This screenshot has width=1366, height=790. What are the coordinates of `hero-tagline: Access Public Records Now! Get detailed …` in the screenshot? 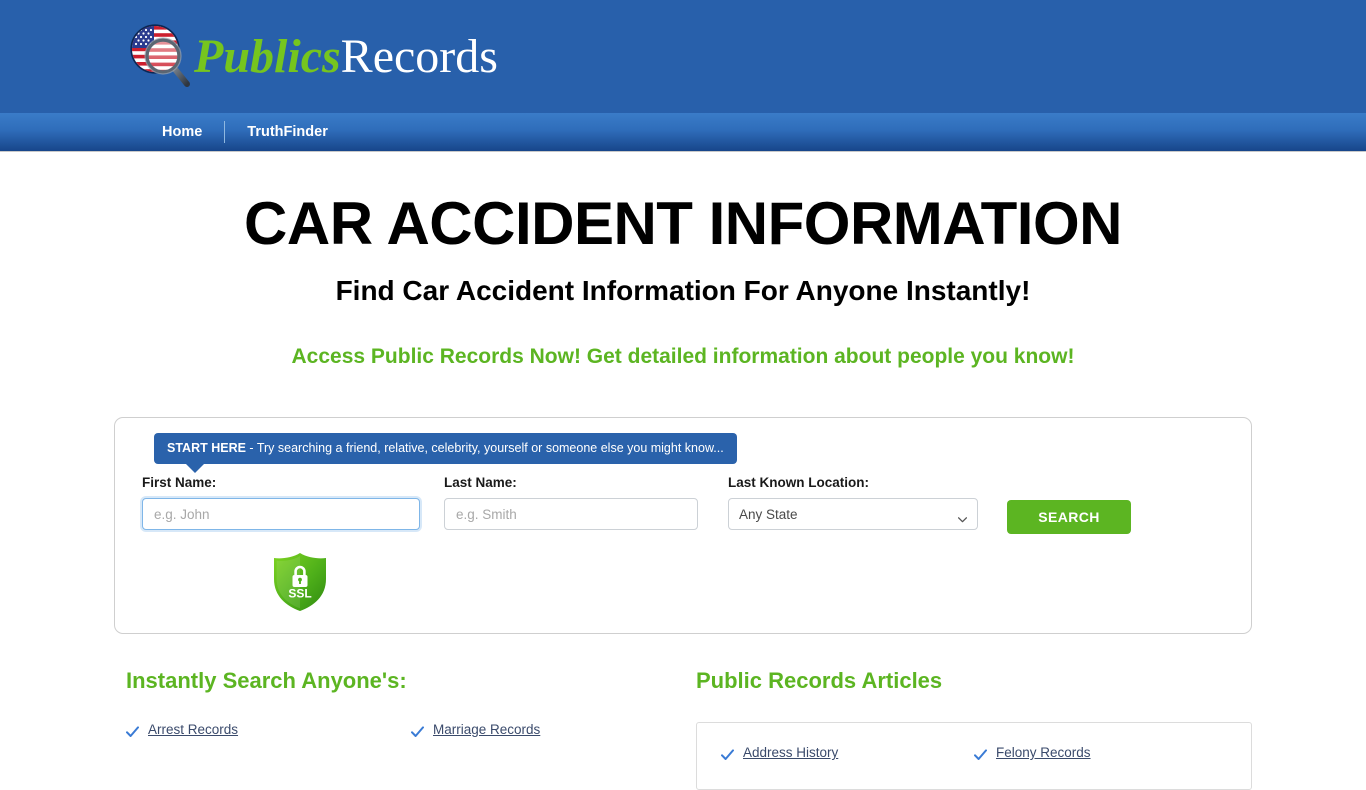 It's located at (683, 356).